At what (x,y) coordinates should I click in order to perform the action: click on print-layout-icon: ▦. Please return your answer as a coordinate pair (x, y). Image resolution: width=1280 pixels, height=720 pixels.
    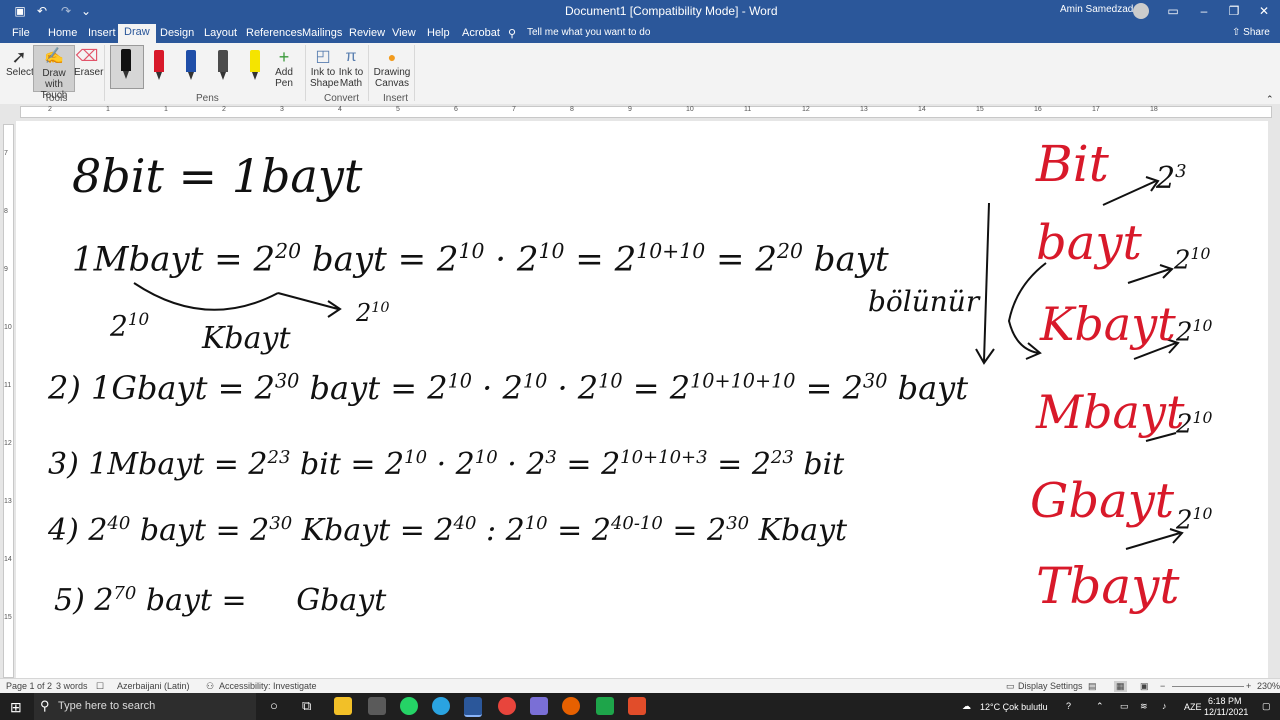
    Looking at the image, I should click on (1120, 686).